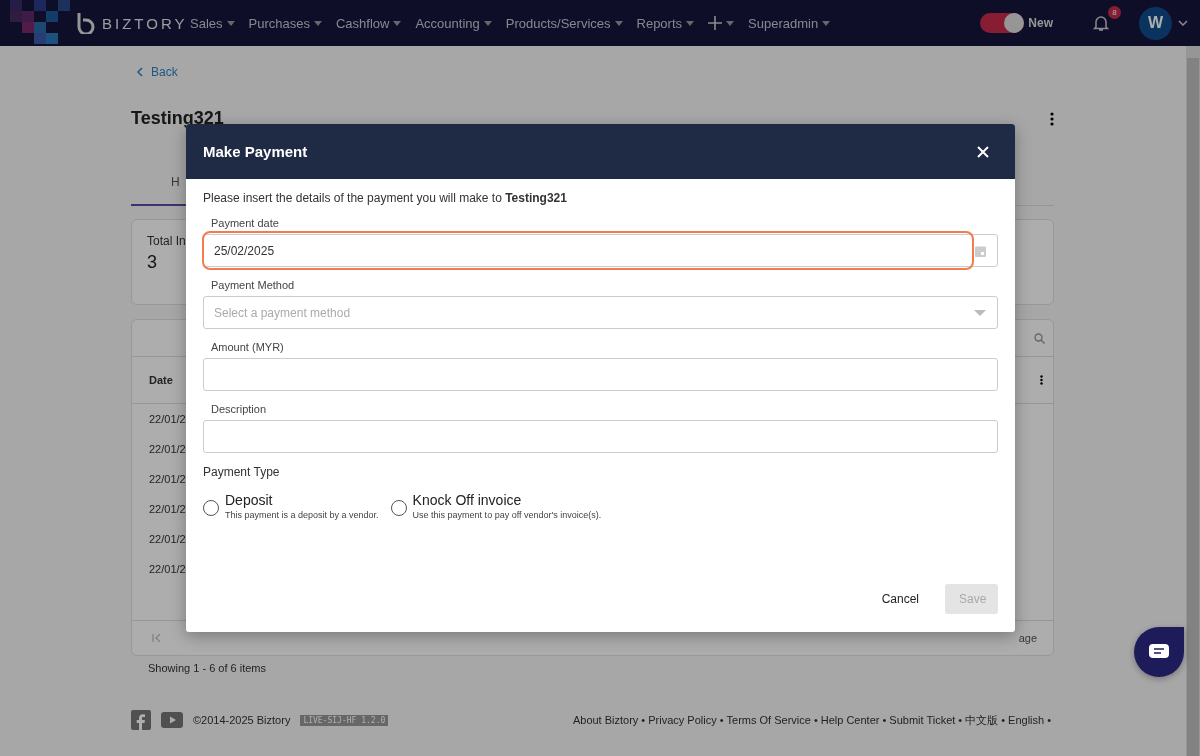  Describe the element at coordinates (239, 409) in the screenshot. I see `field-label: Description` at that location.